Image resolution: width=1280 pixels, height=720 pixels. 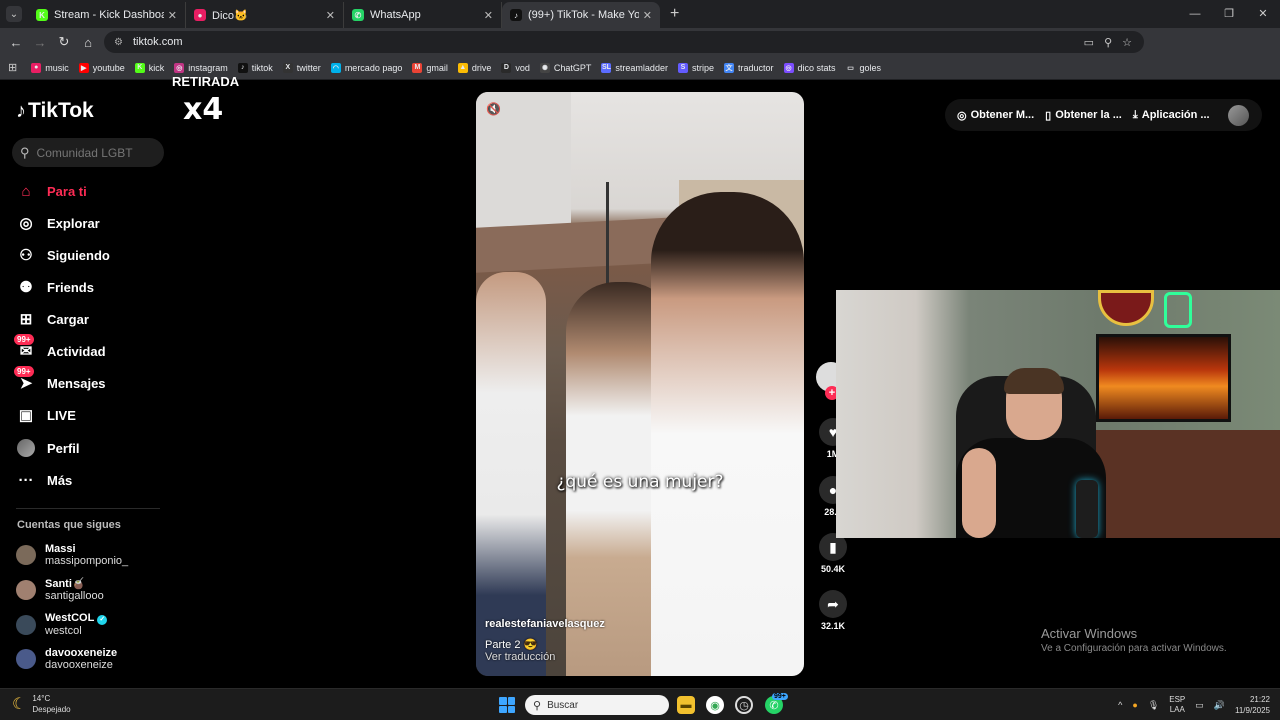 I want to click on reload-button: ↻, so click(x=64, y=42).